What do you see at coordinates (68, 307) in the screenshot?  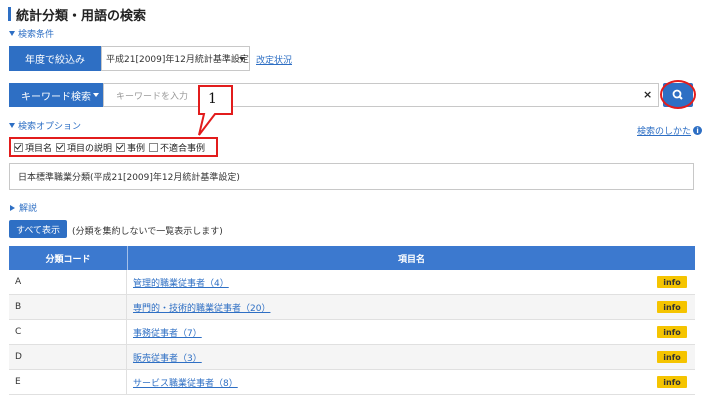 I see `row-code: B` at bounding box center [68, 307].